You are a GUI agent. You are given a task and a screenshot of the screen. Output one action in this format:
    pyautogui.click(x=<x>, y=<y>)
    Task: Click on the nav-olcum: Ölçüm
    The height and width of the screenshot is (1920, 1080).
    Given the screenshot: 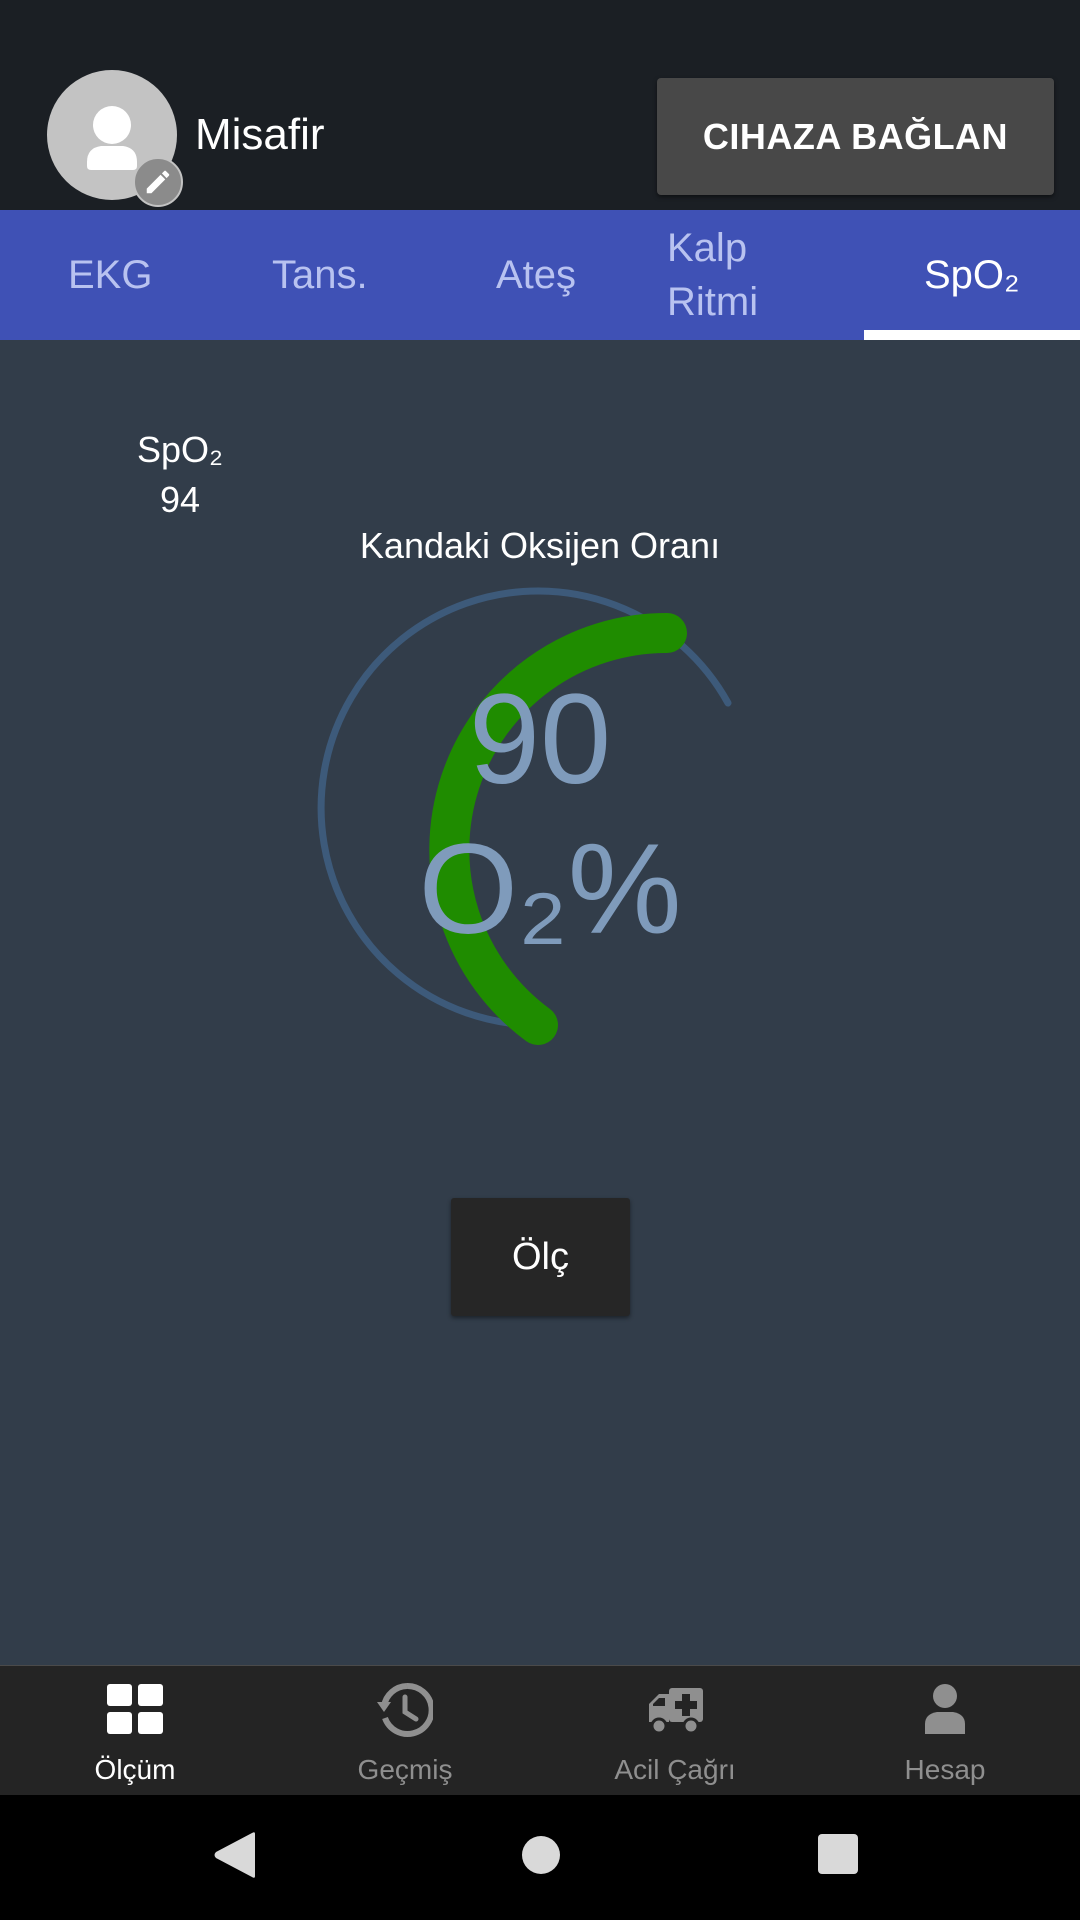 What is the action you would take?
    pyautogui.click(x=135, y=1731)
    